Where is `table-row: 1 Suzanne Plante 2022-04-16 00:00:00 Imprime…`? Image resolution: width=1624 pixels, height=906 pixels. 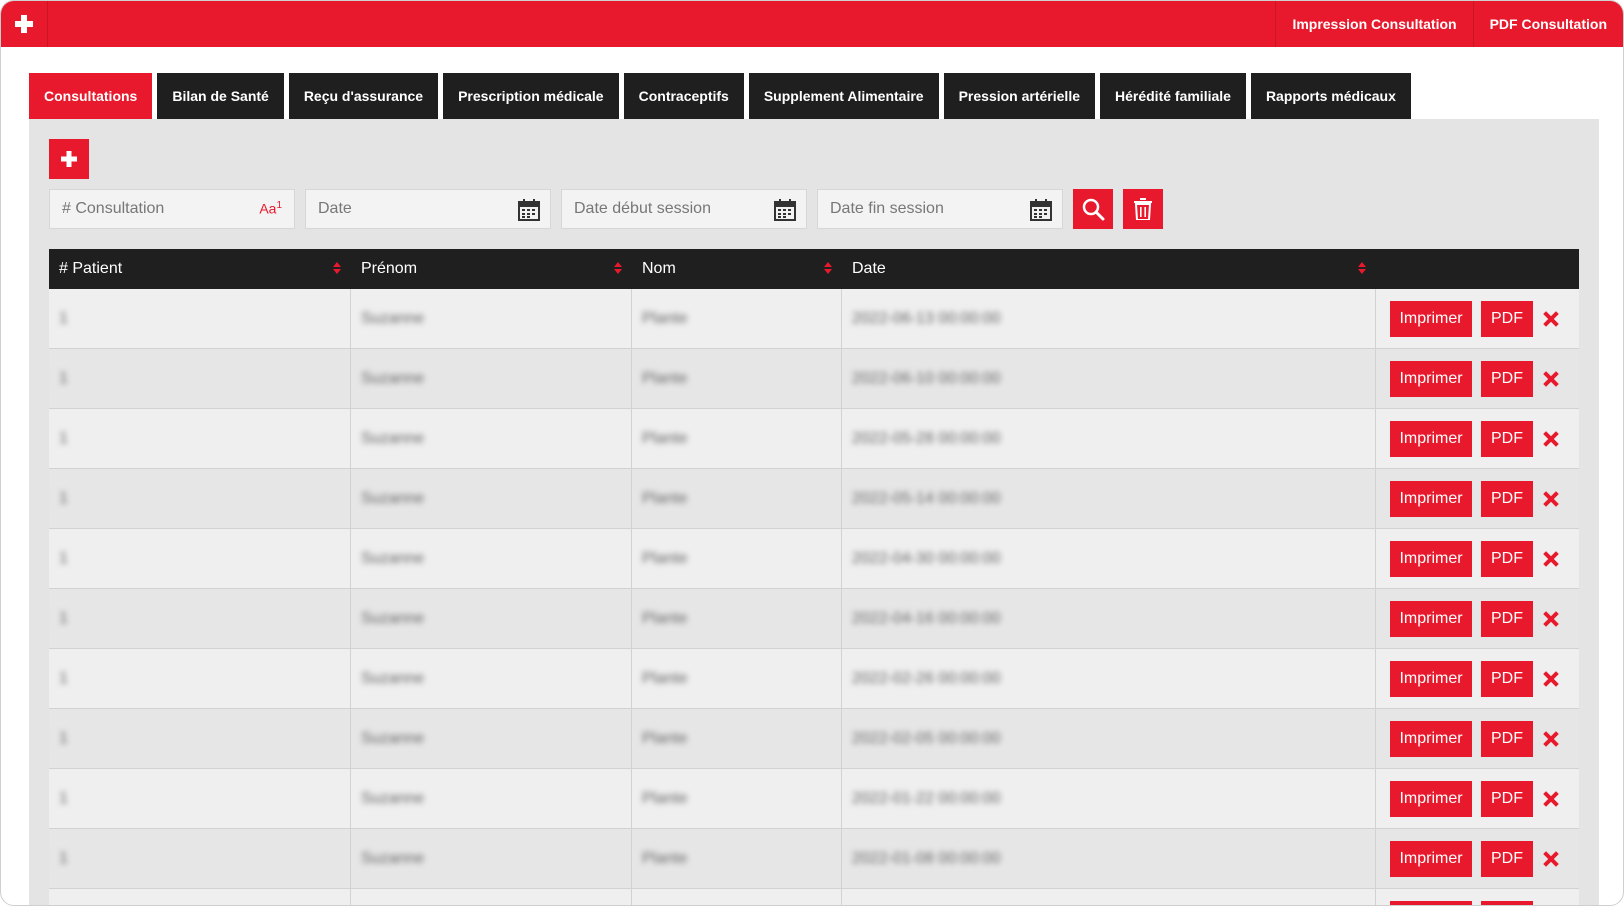 table-row: 1 Suzanne Plante 2022-04-16 00:00:00 Imprime… is located at coordinates (814, 619).